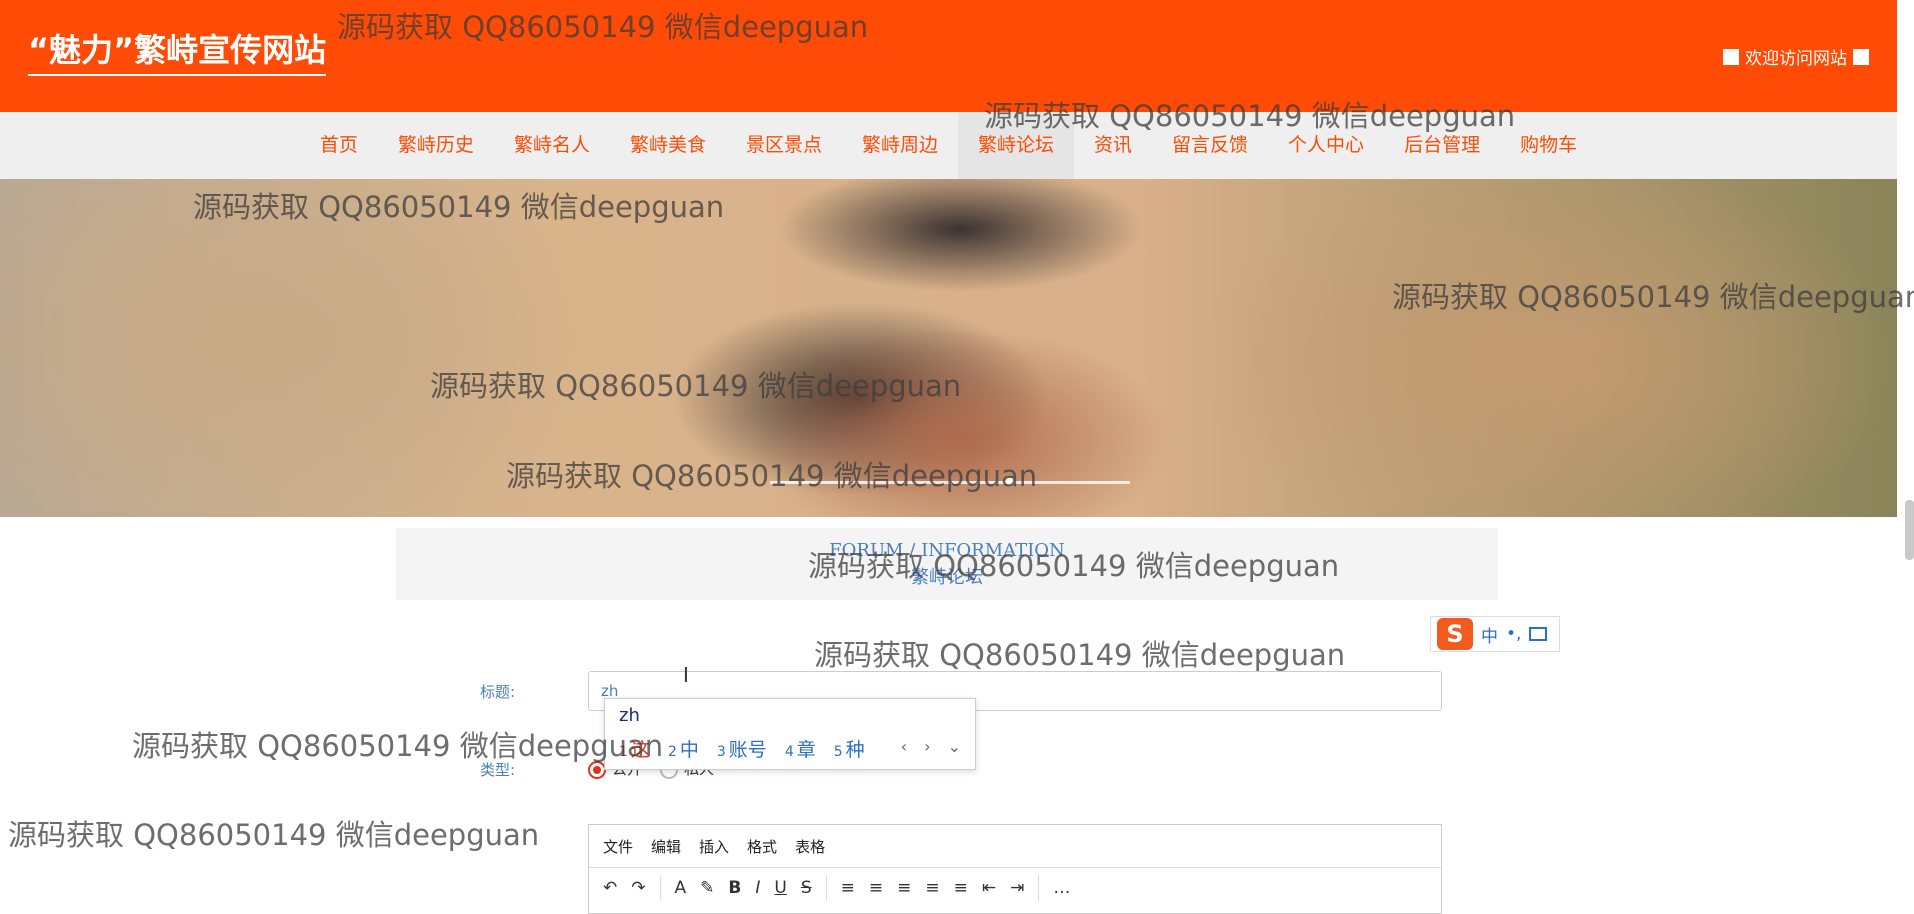 Image resolution: width=1914 pixels, height=914 pixels. Describe the element at coordinates (989, 888) in the screenshot. I see `outdent-icon: ⇤` at that location.